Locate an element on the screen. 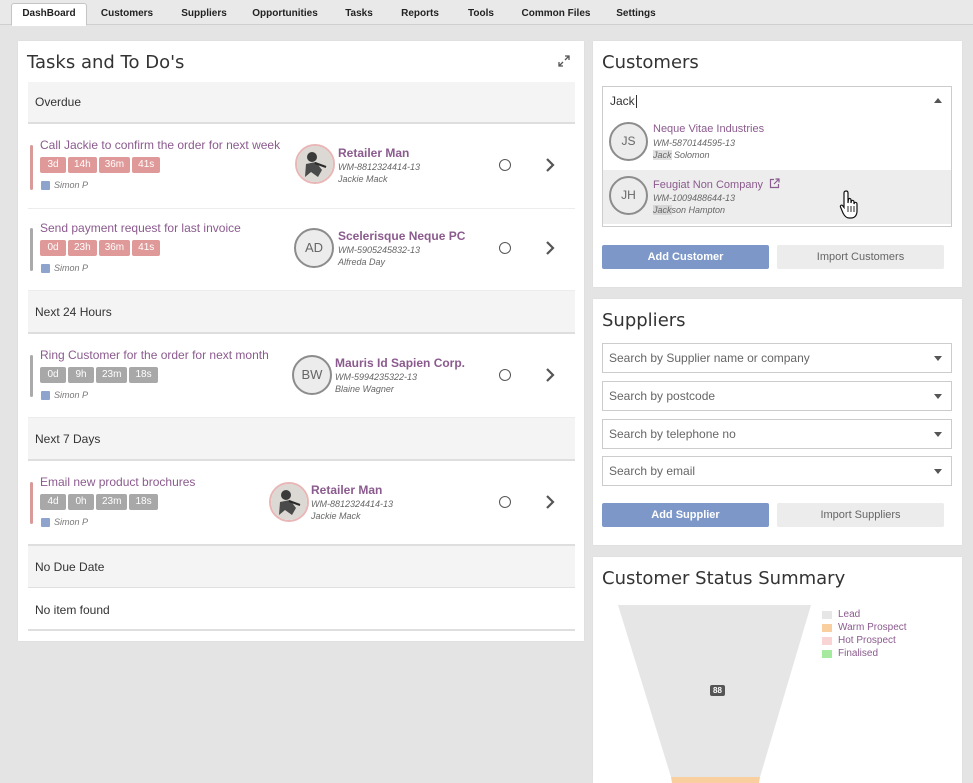  supplier-postcode-placeholder: Search by postcode is located at coordinates (662, 396).